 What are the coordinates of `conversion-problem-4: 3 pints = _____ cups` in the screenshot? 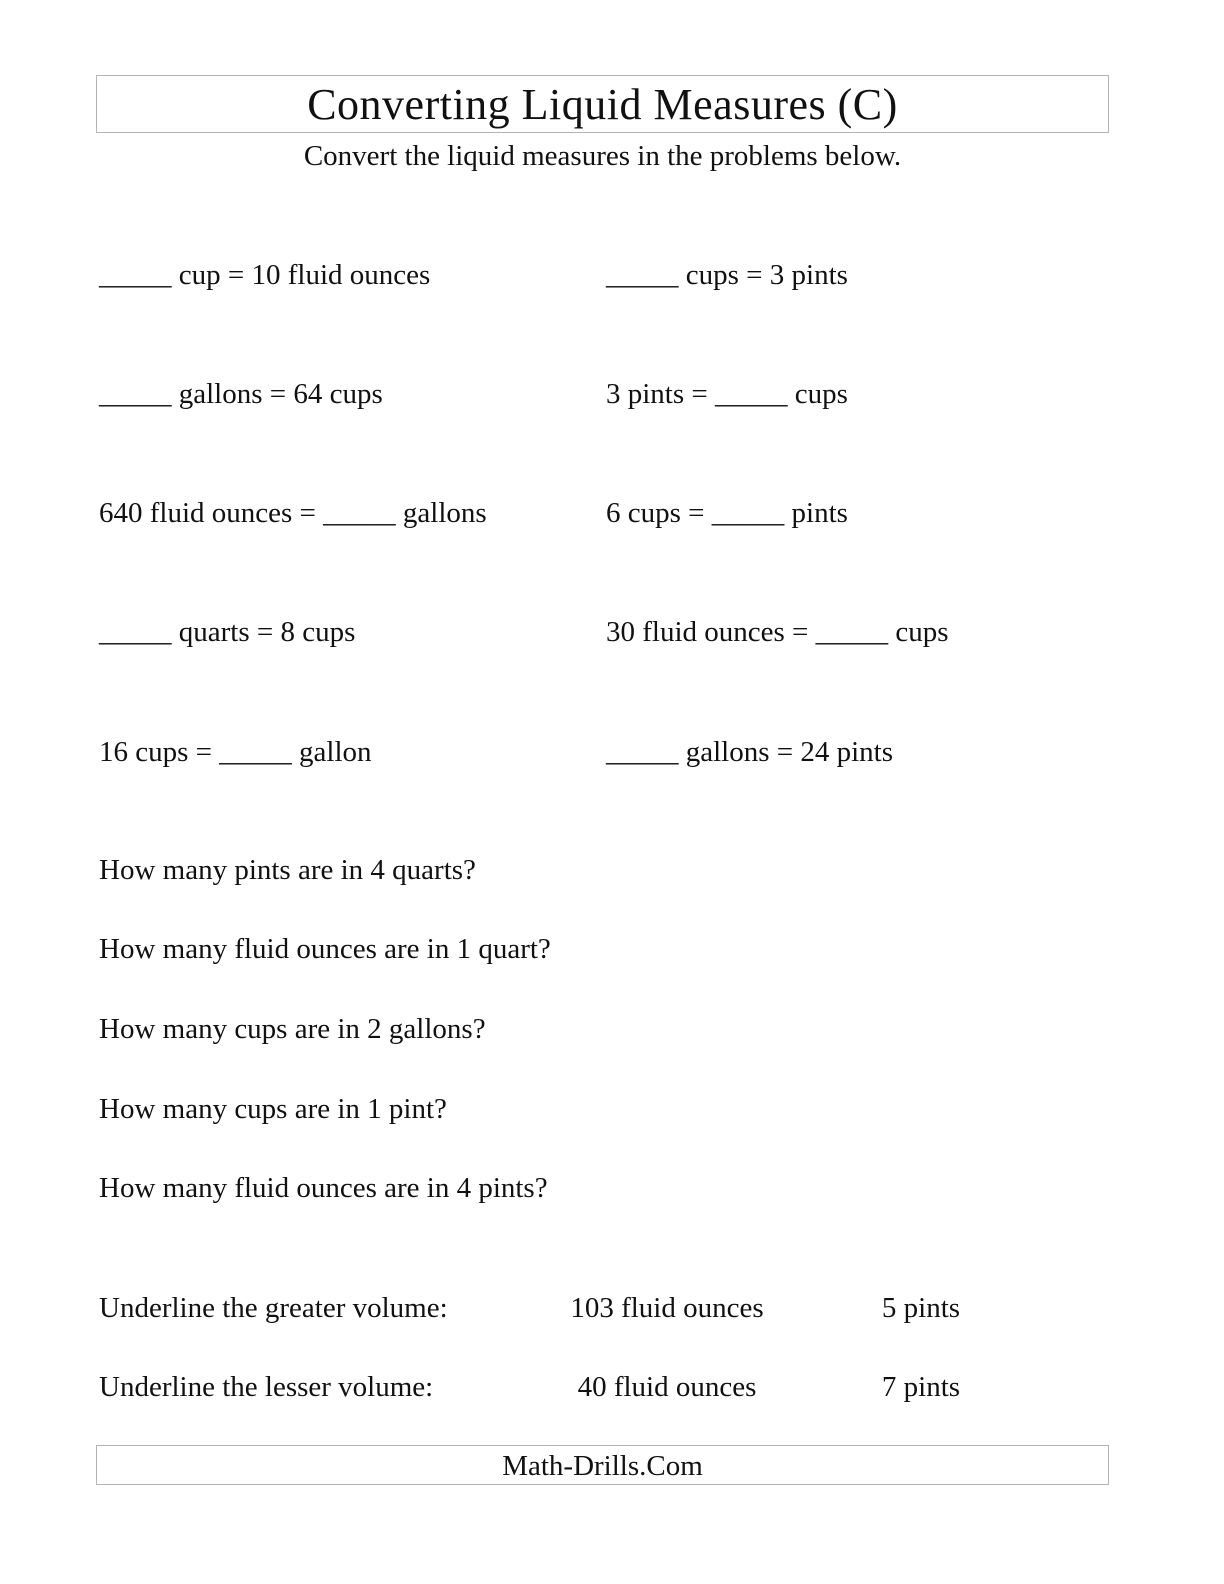 It's located at (727, 394).